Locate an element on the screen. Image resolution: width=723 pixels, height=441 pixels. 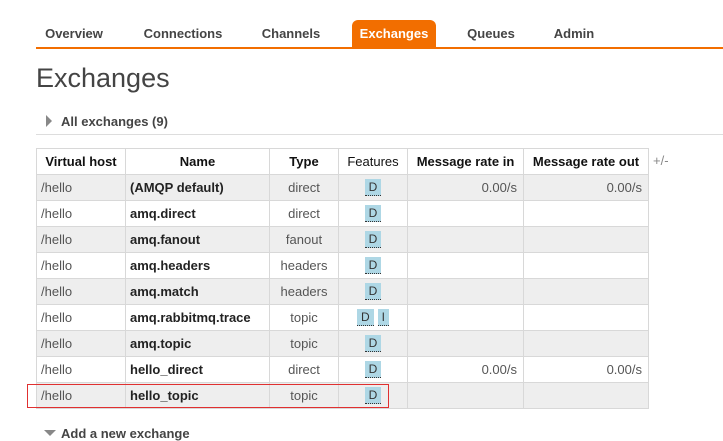
exchange-name-link: amq.topic is located at coordinates (197, 343).